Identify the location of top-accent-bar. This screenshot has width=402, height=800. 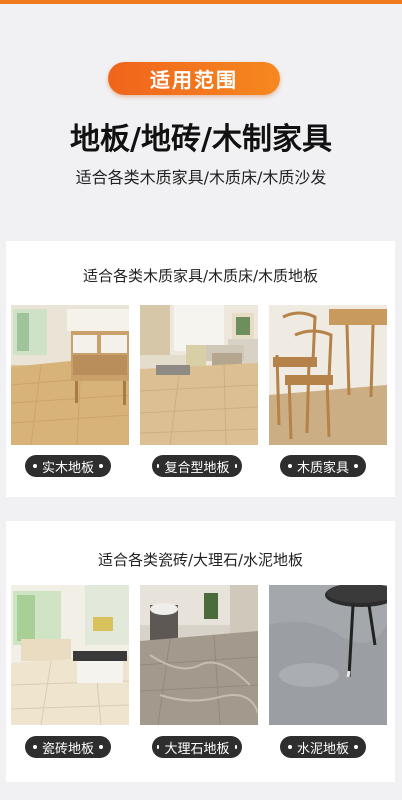
(201, 2).